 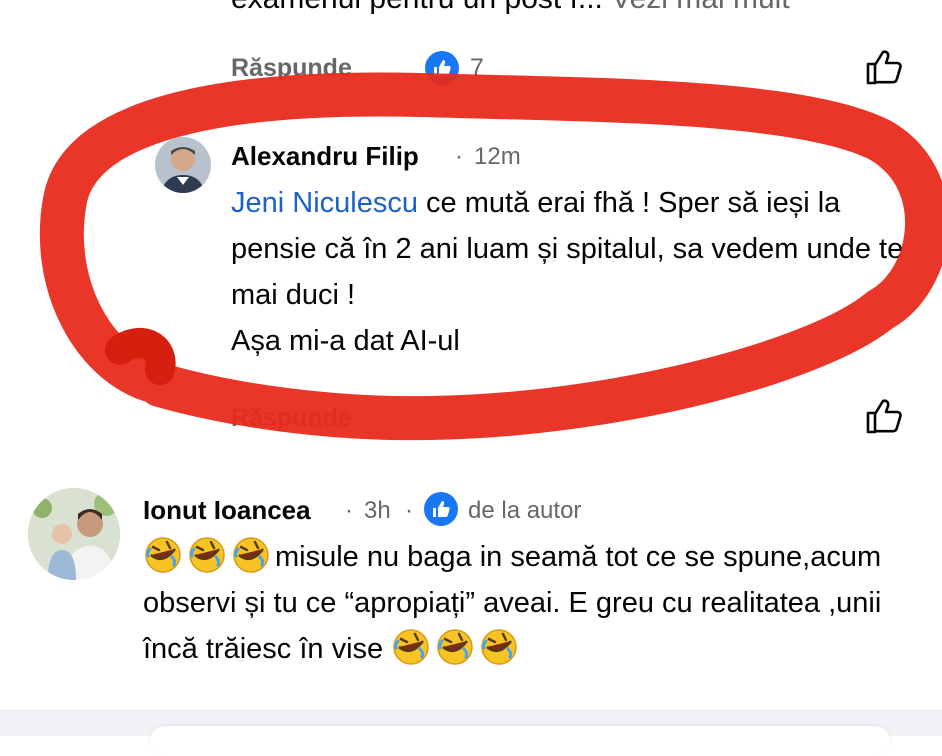 I want to click on avatar-ionut-ioancea, so click(x=74, y=534).